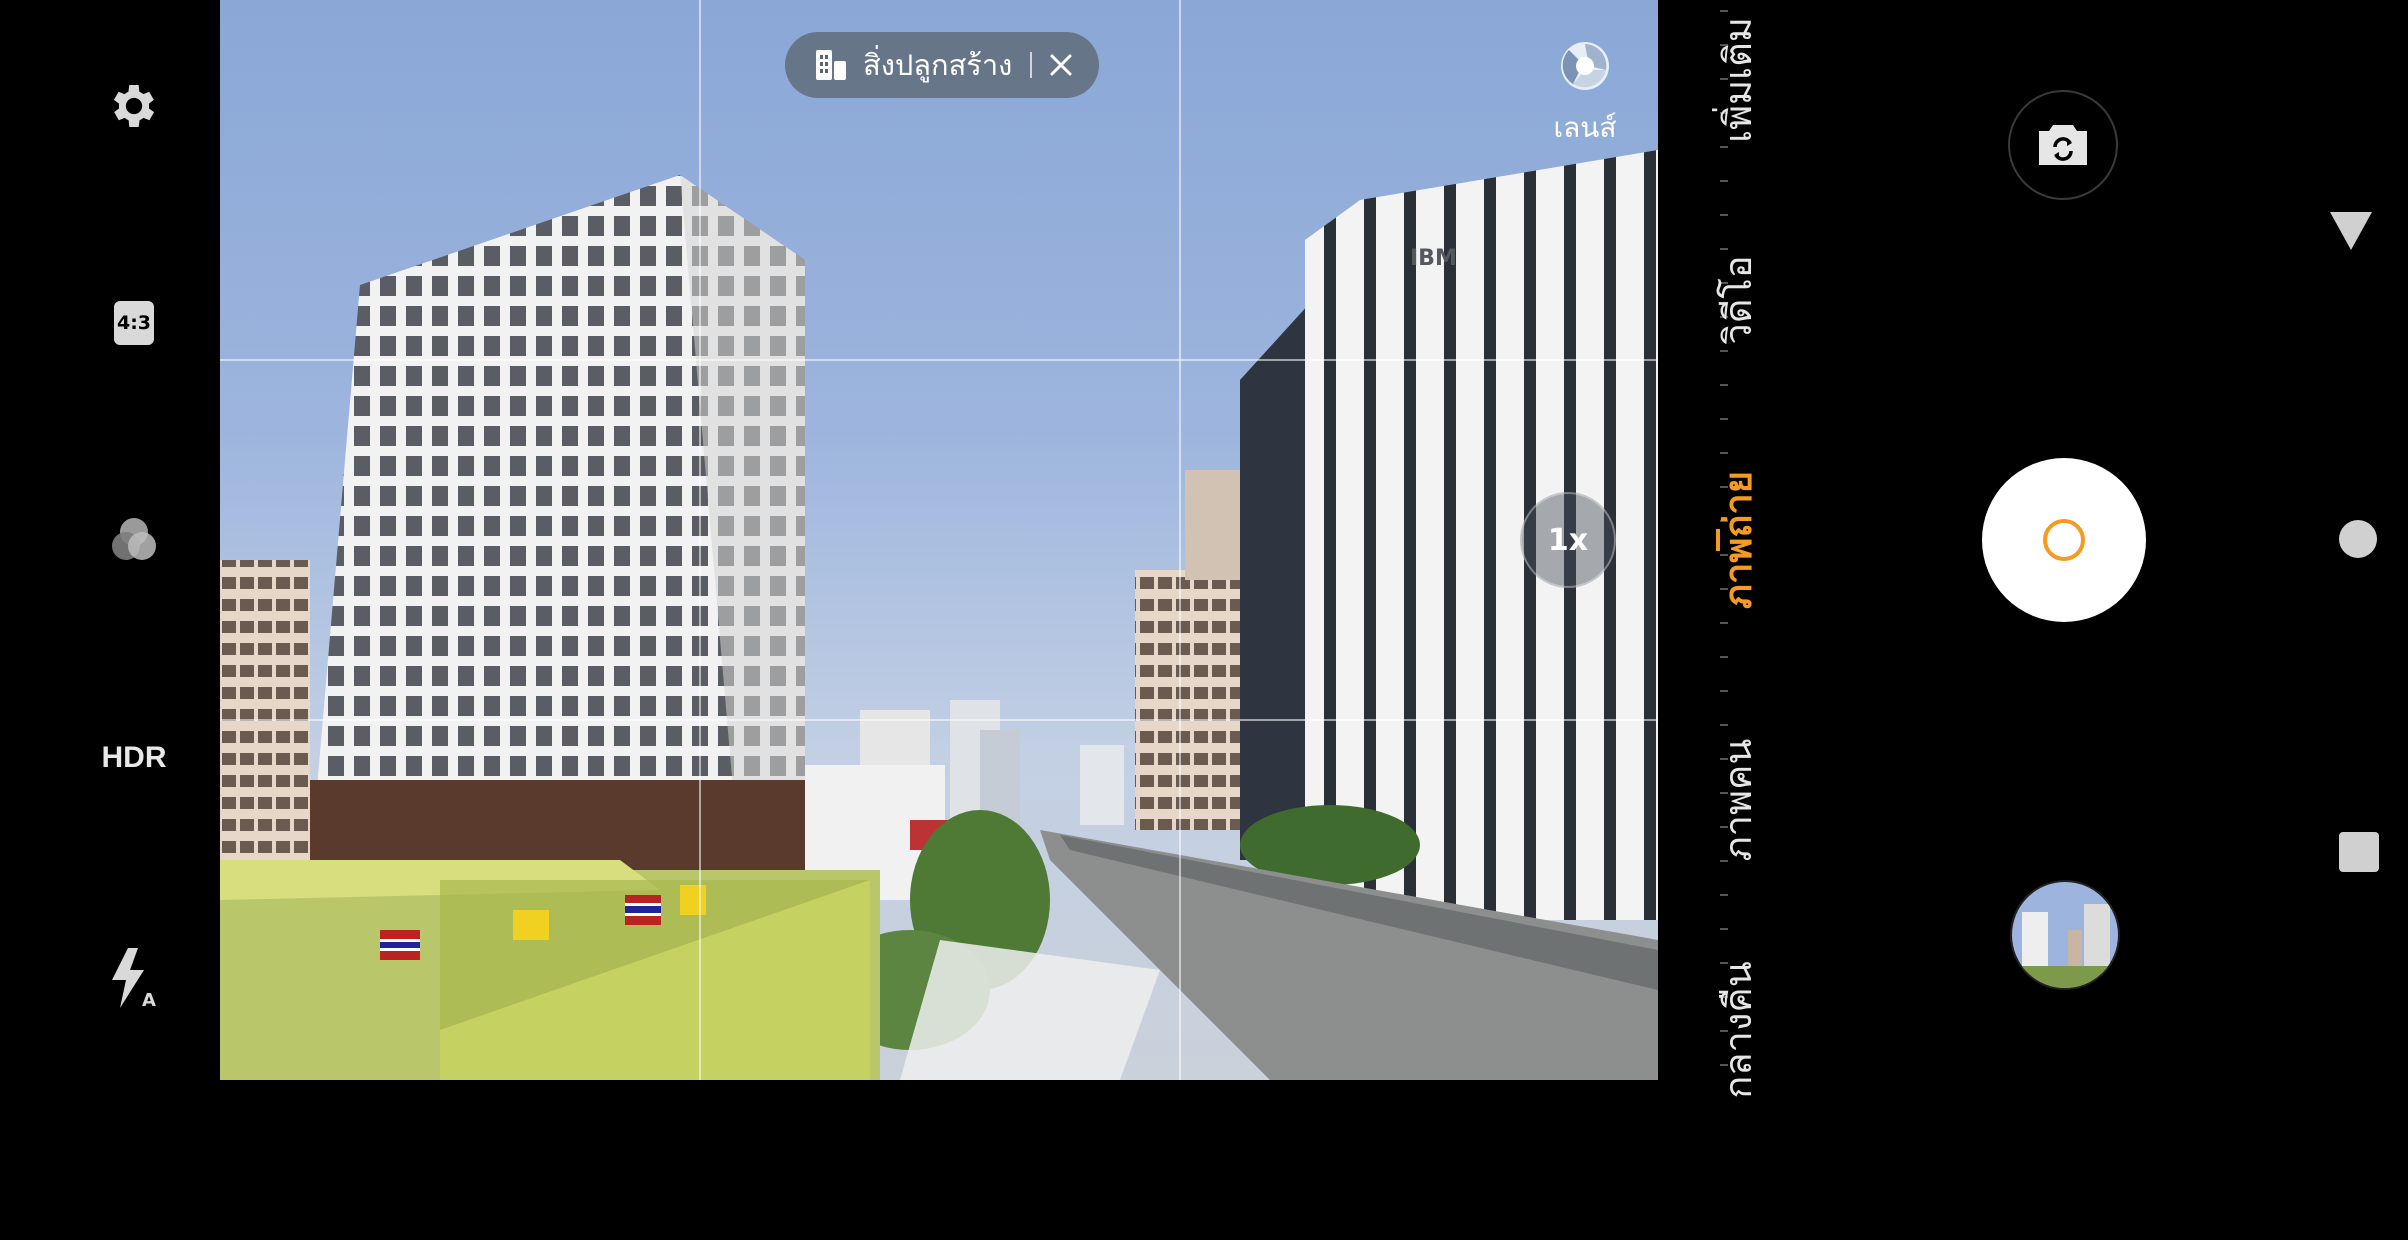 This screenshot has height=1240, width=2408. I want to click on svg-text: IBM, so click(1433, 258).